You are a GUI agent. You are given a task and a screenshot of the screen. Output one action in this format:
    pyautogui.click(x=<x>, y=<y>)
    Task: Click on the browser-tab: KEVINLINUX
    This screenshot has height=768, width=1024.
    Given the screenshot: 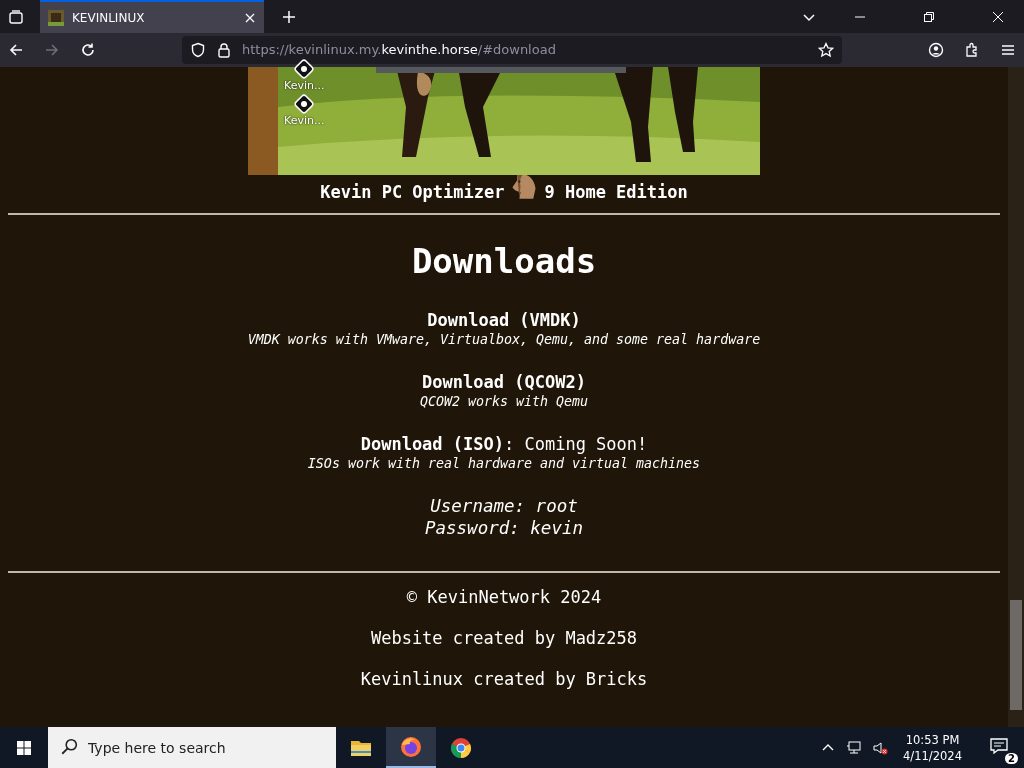 What is the action you would take?
    pyautogui.click(x=152, y=16)
    